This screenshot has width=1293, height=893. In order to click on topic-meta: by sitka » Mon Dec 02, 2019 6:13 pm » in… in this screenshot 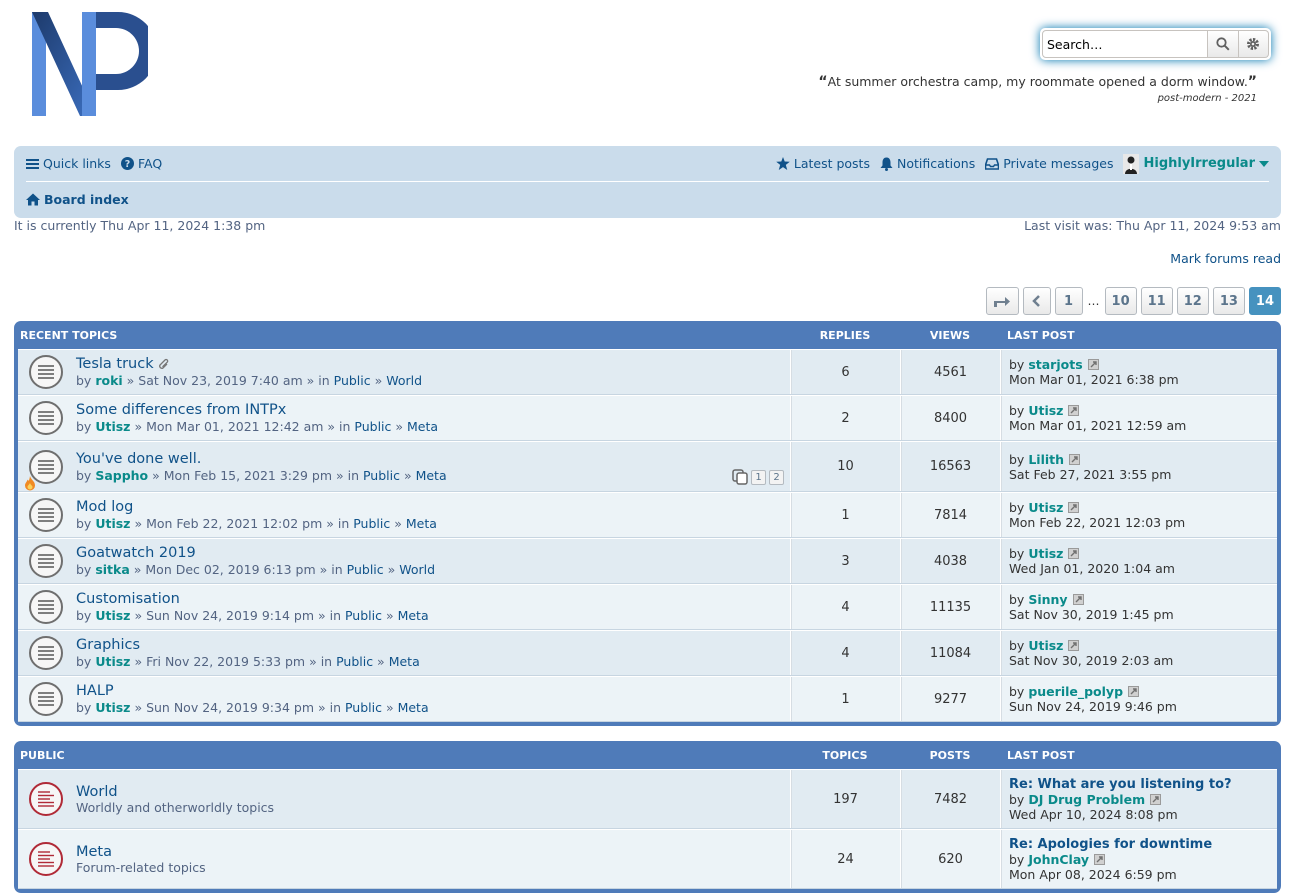, I will do `click(256, 569)`.